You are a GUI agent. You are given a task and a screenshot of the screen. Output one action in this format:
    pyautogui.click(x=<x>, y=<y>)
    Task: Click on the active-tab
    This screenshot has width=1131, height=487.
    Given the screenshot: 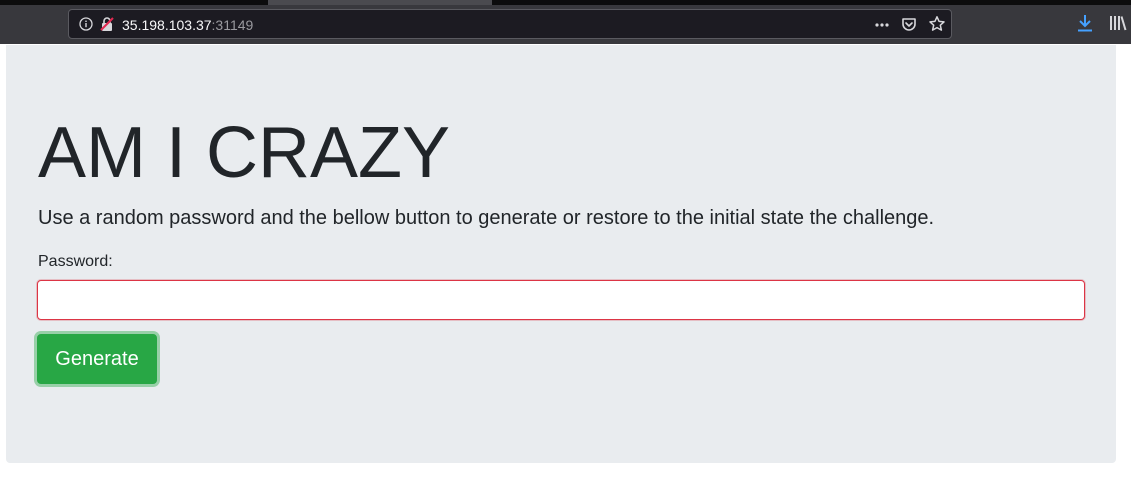 What is the action you would take?
    pyautogui.click(x=380, y=2)
    